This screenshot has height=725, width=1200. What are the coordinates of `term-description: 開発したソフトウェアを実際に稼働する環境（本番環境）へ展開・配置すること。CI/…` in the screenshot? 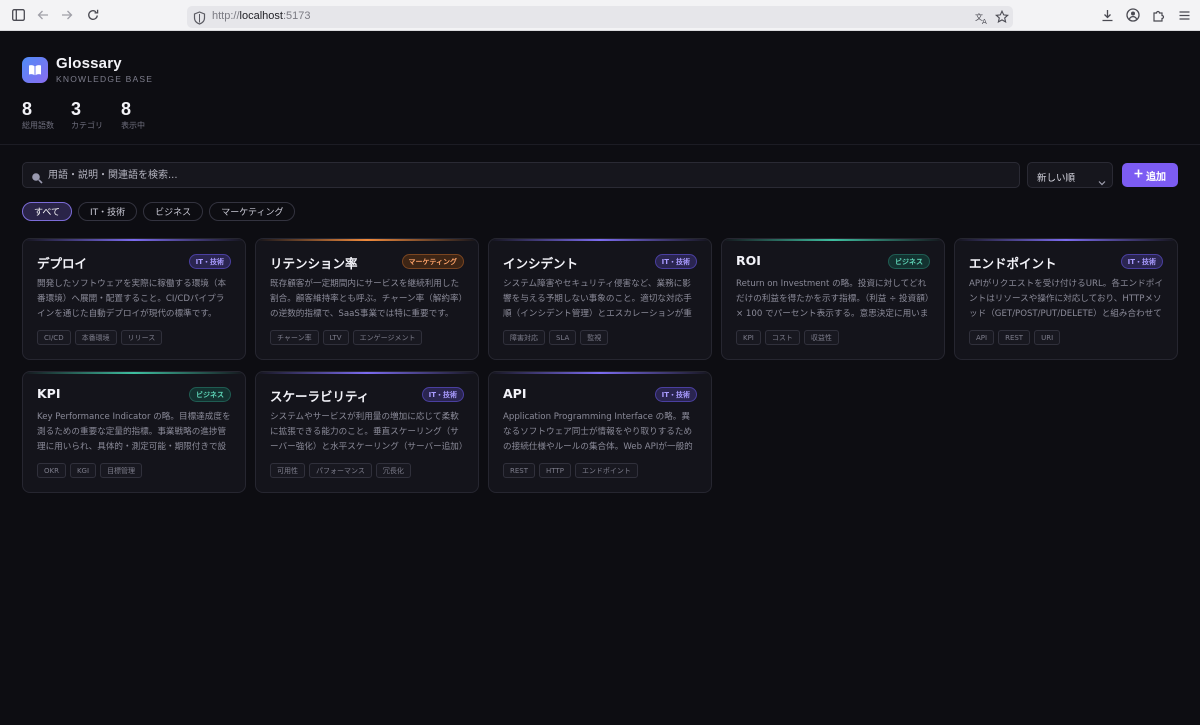 It's located at (132, 299).